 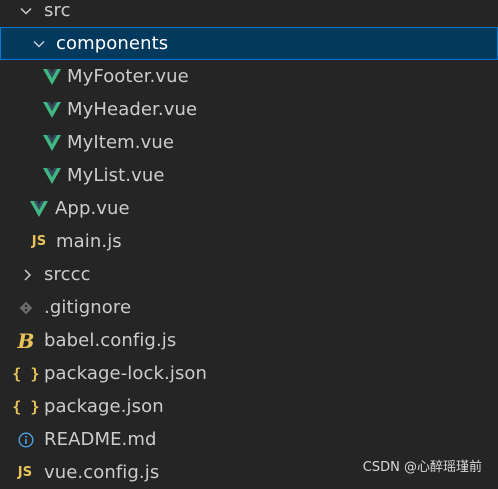 What do you see at coordinates (26, 308) in the screenshot?
I see `git-icon` at bounding box center [26, 308].